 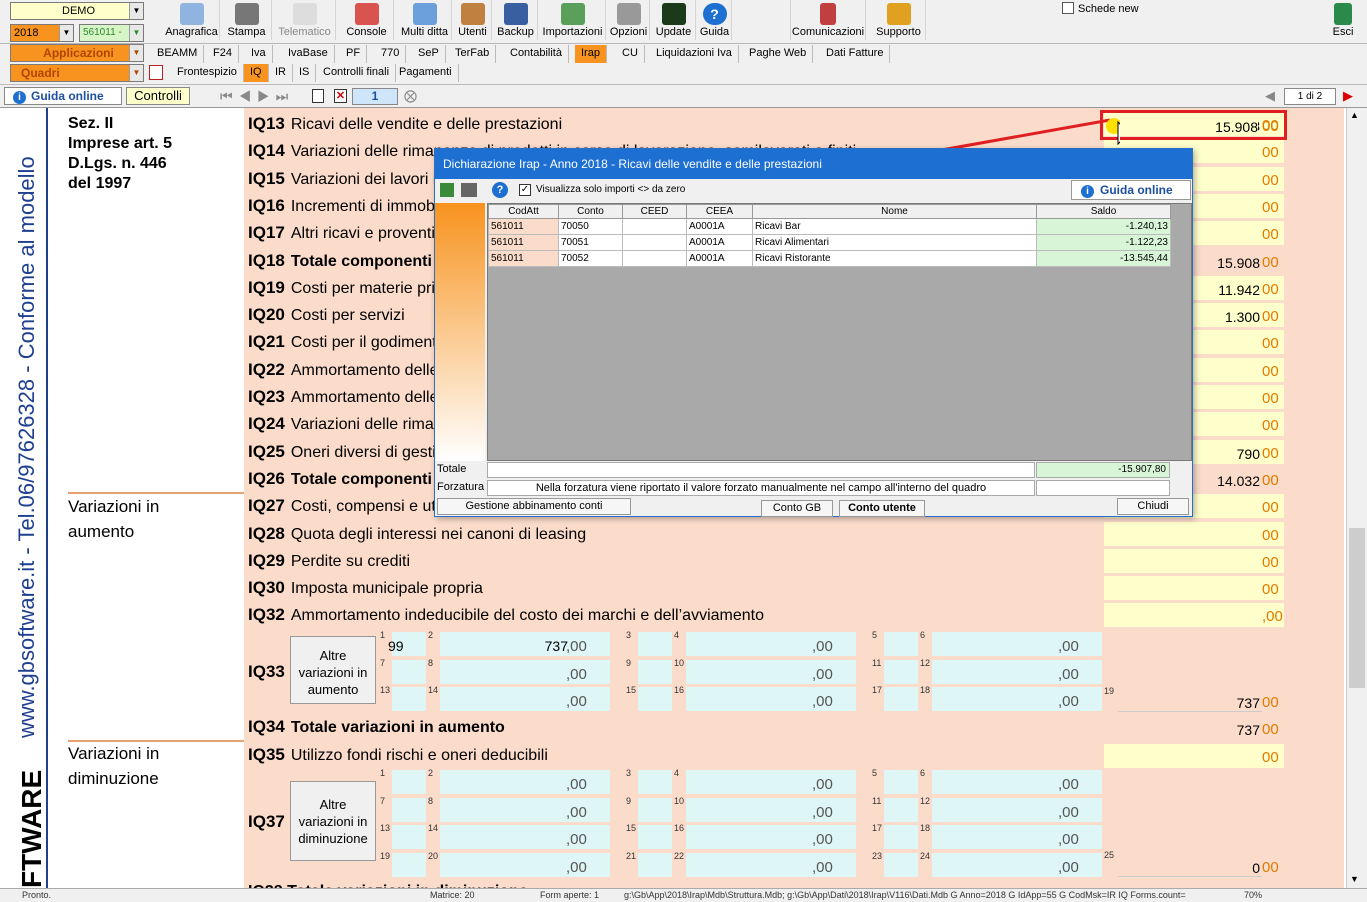 What do you see at coordinates (1194, 588) in the screenshot?
I see `iq30-input` at bounding box center [1194, 588].